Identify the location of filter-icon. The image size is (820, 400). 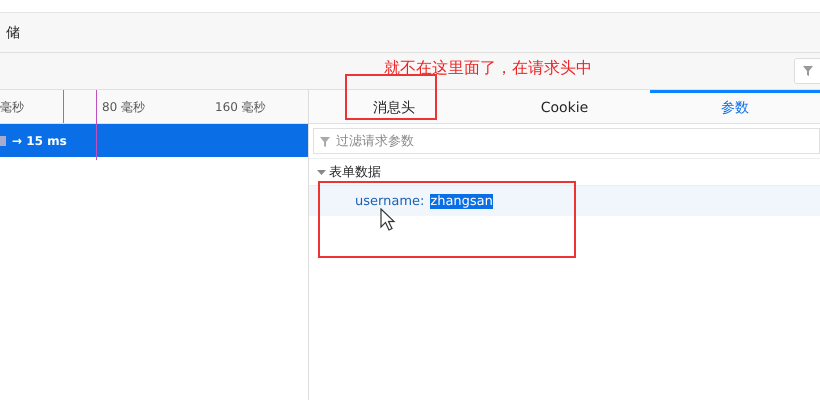
(808, 71).